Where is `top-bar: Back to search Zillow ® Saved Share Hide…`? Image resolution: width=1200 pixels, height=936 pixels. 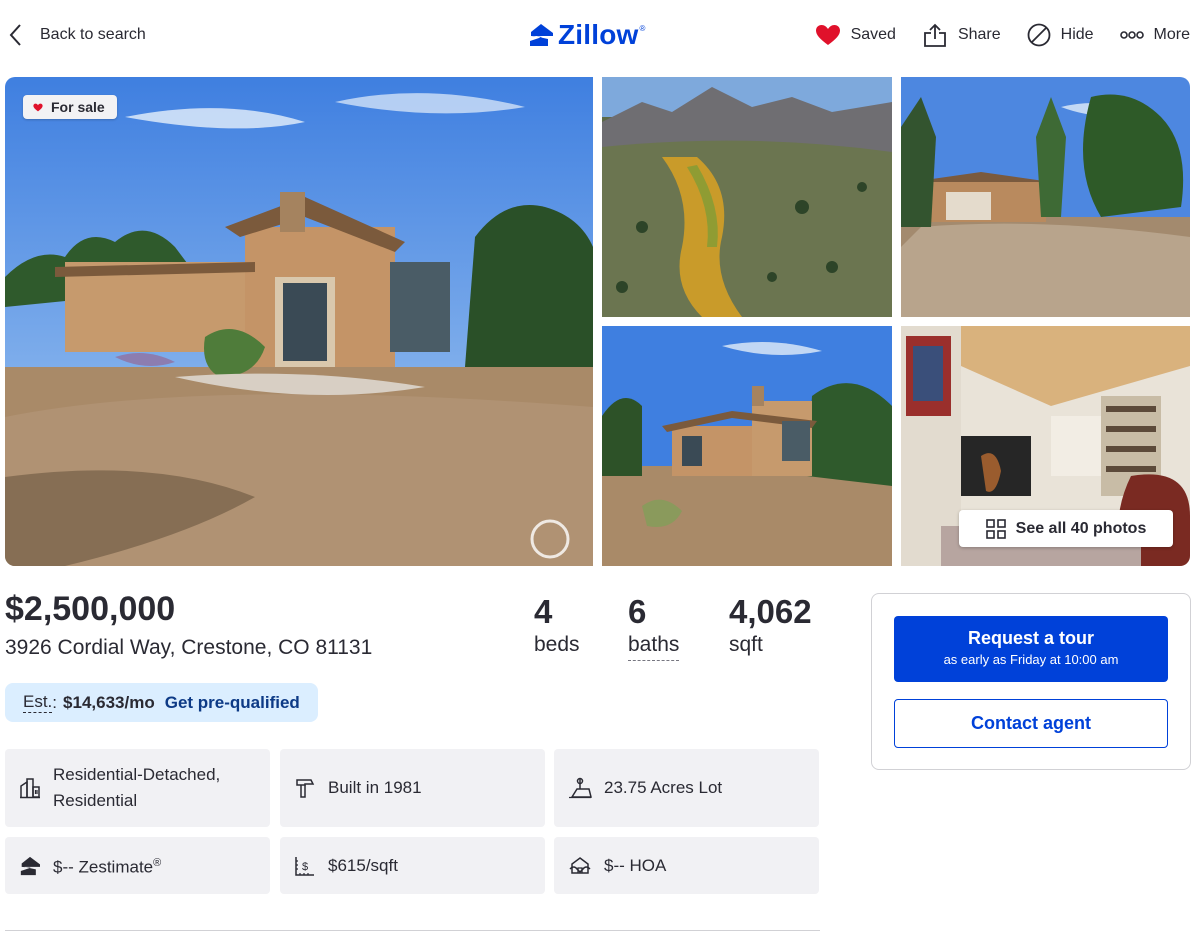 top-bar: Back to search Zillow ® Saved Share Hide… is located at coordinates (600, 35).